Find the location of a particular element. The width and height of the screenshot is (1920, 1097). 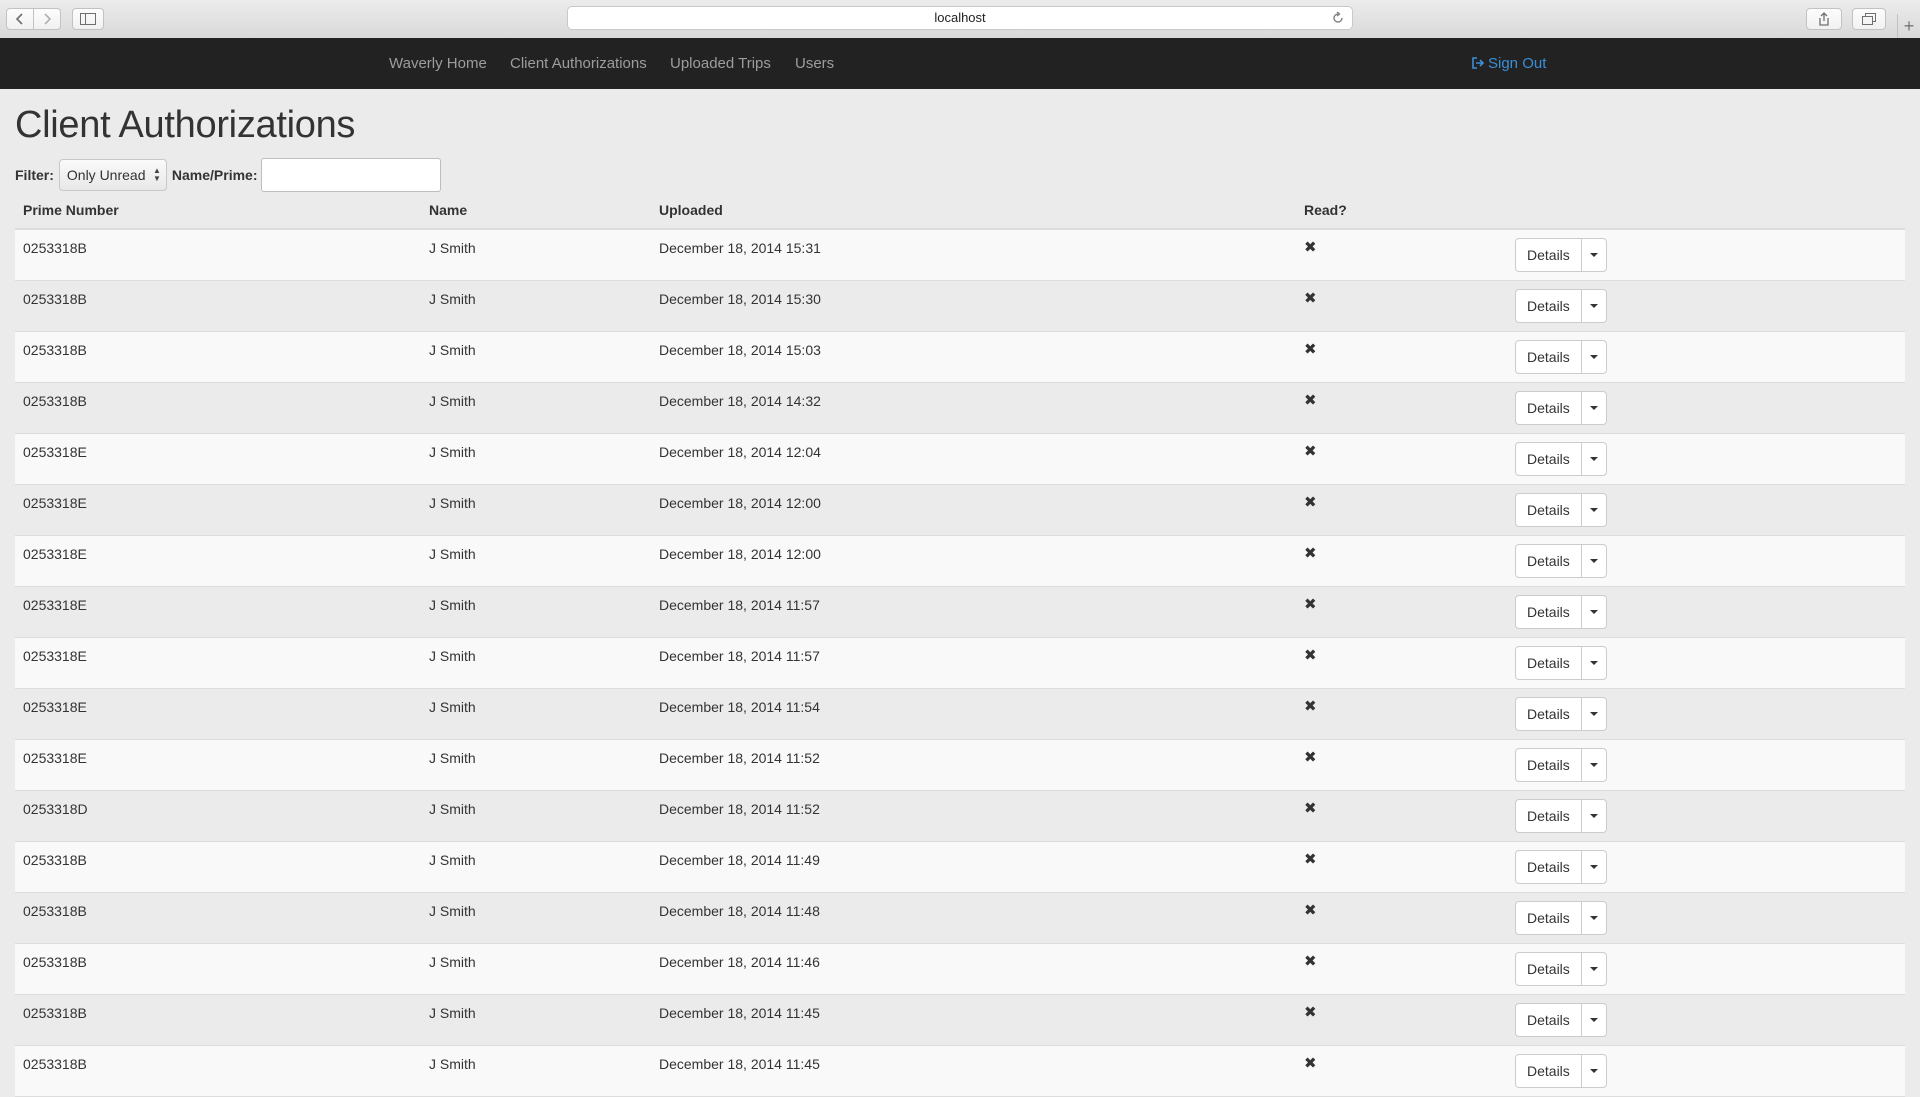

nav-uploaded-trips: Uploaded Trips is located at coordinates (720, 63).